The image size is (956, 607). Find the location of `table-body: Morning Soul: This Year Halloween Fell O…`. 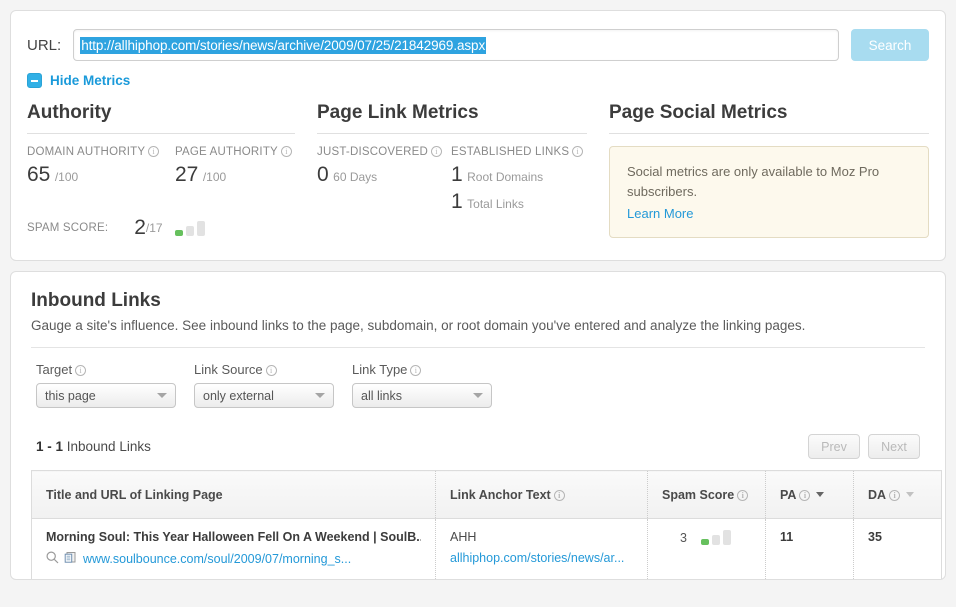

table-body: Morning Soul: This Year Halloween Fell O… is located at coordinates (486, 548).